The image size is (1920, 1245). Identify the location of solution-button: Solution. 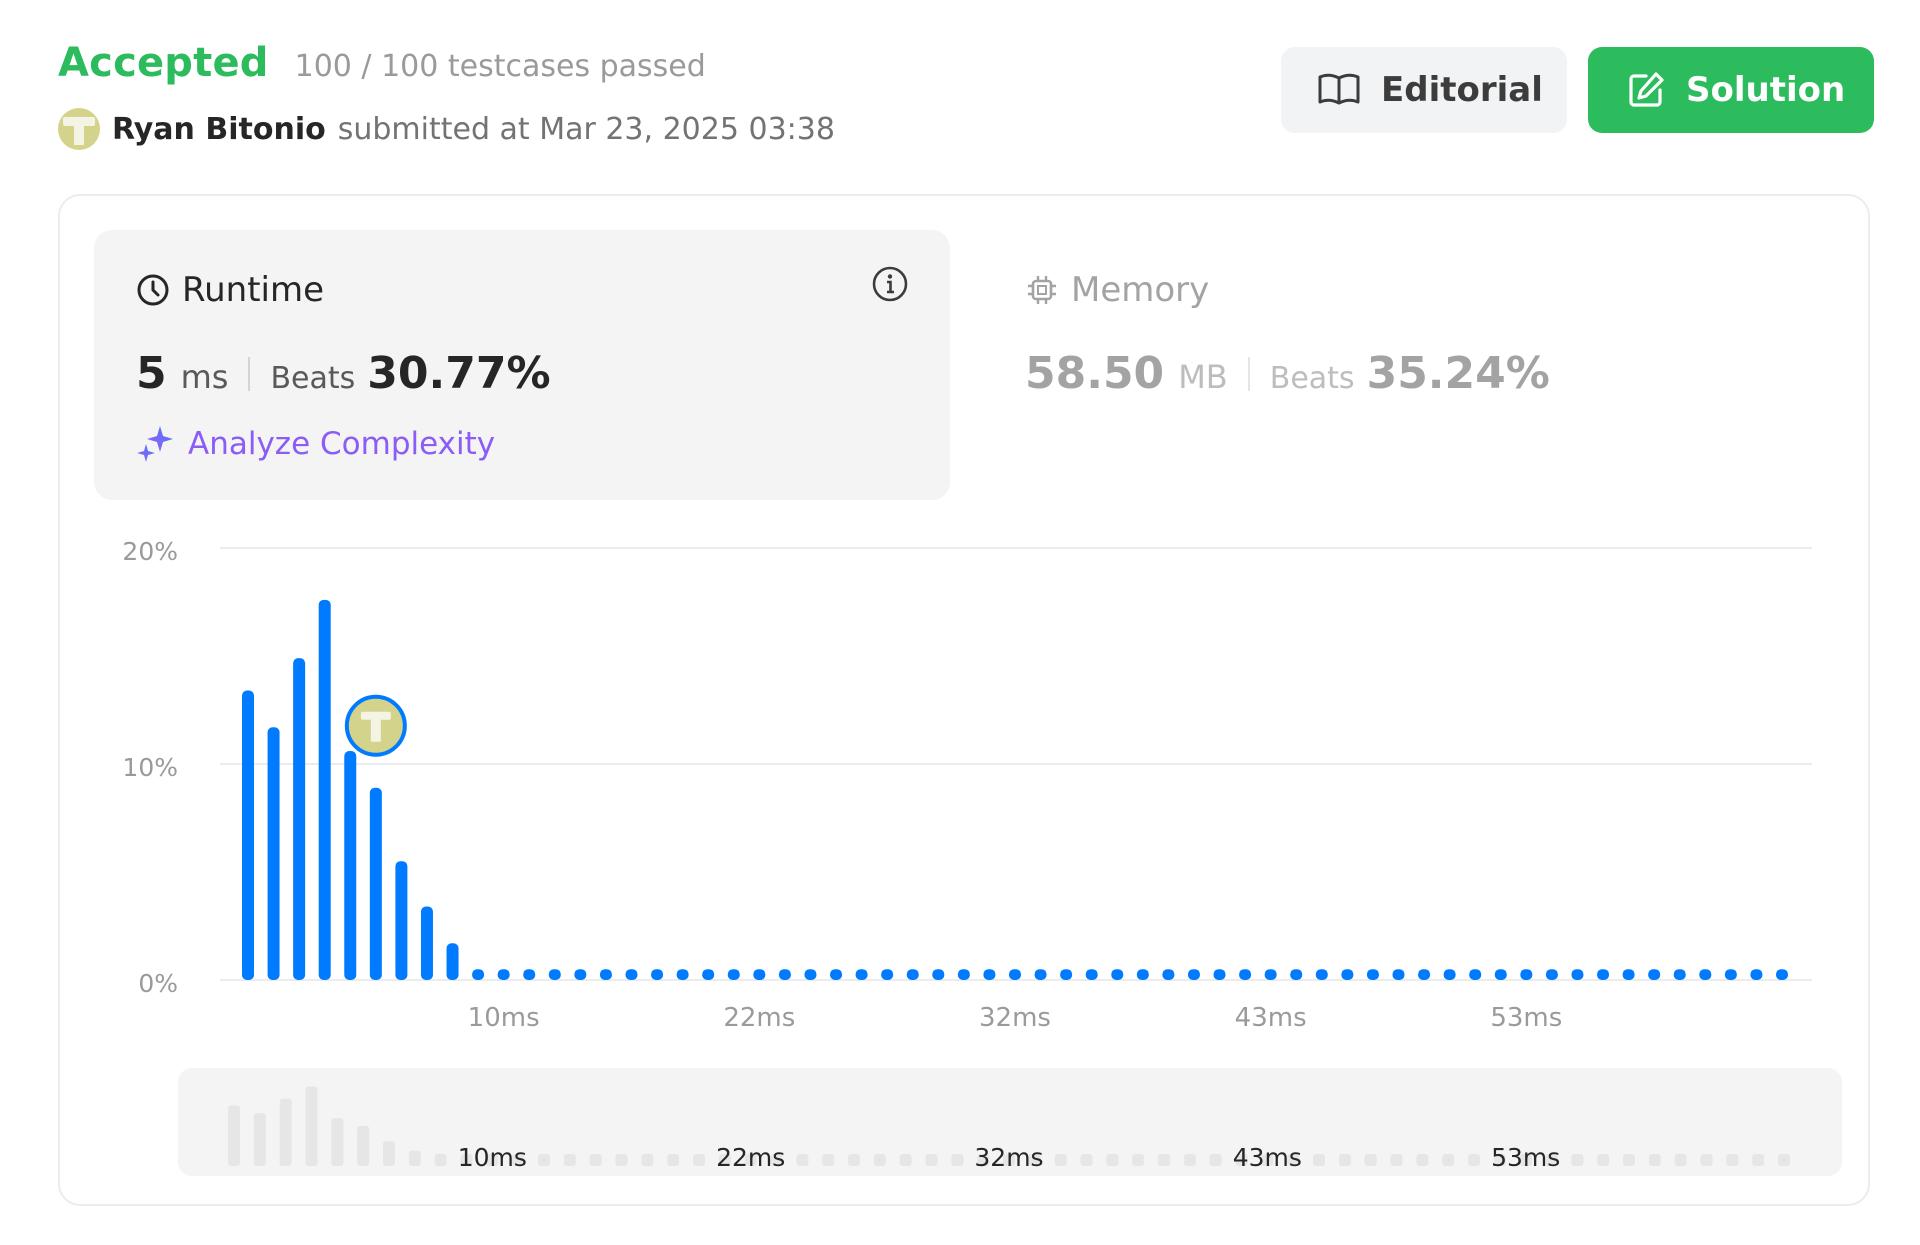
(1731, 90).